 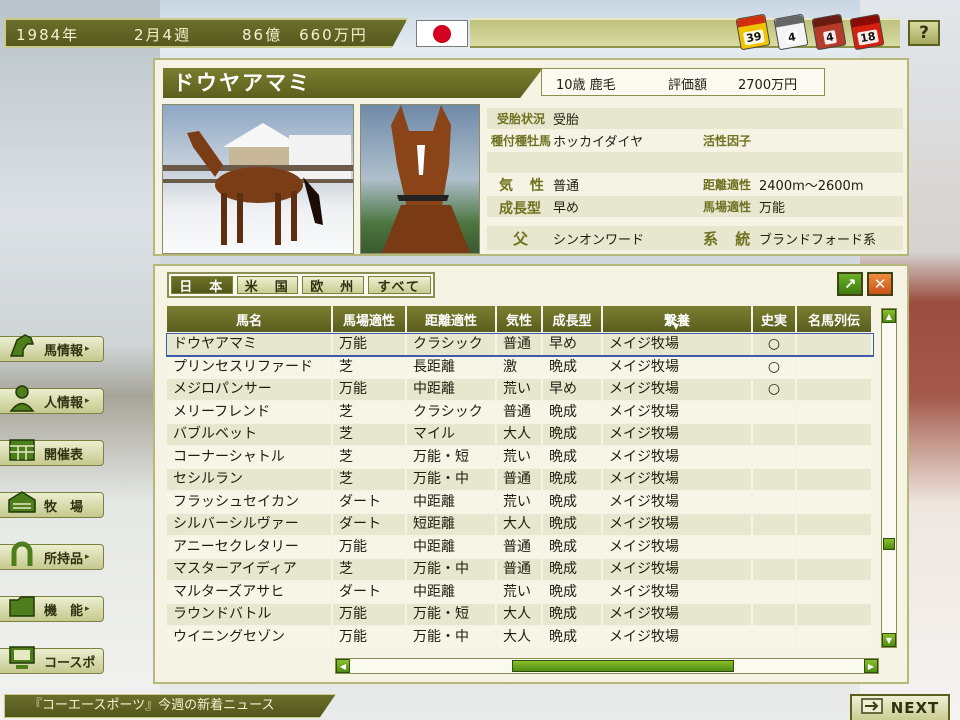 What do you see at coordinates (22, 502) in the screenshot?
I see `stable-icon` at bounding box center [22, 502].